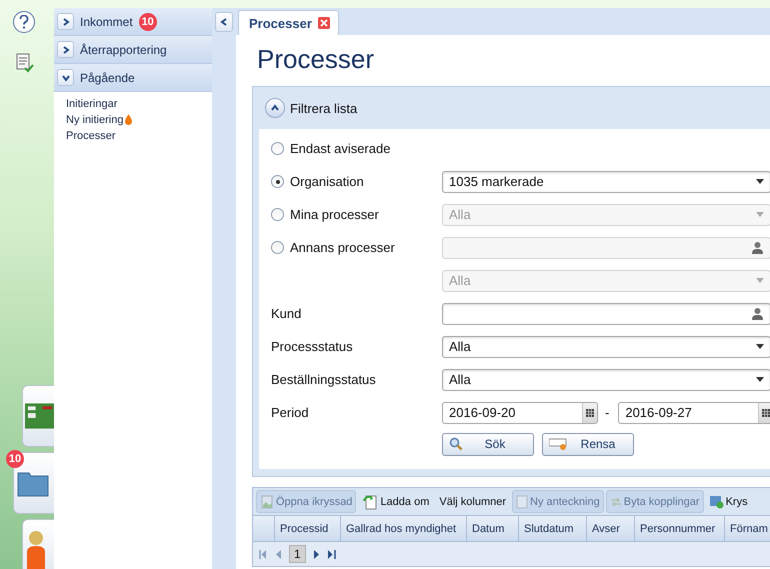  Describe the element at coordinates (694, 413) in the screenshot. I see `date-field: 2016-09-27` at that location.